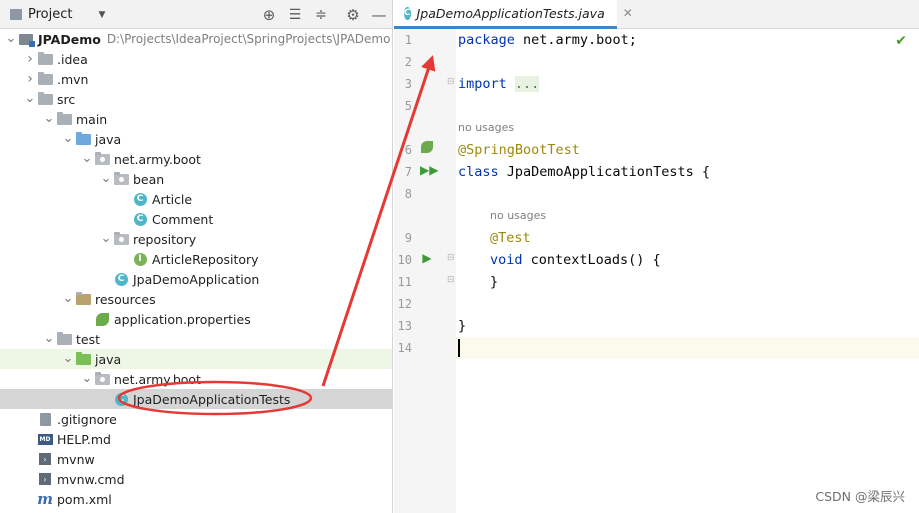 The height and width of the screenshot is (513, 919). What do you see at coordinates (408, 84) in the screenshot?
I see `line-number: 3` at bounding box center [408, 84].